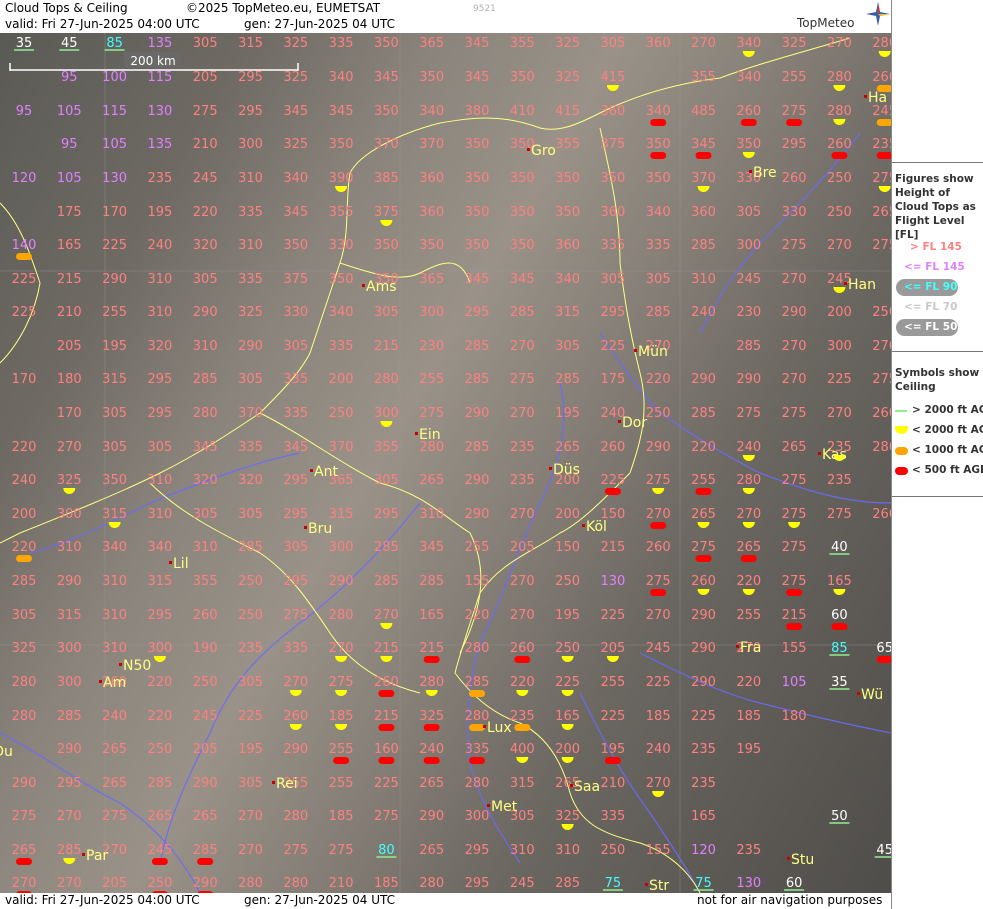  What do you see at coordinates (839, 682) in the screenshot?
I see `cloud-top-value: 35` at bounding box center [839, 682].